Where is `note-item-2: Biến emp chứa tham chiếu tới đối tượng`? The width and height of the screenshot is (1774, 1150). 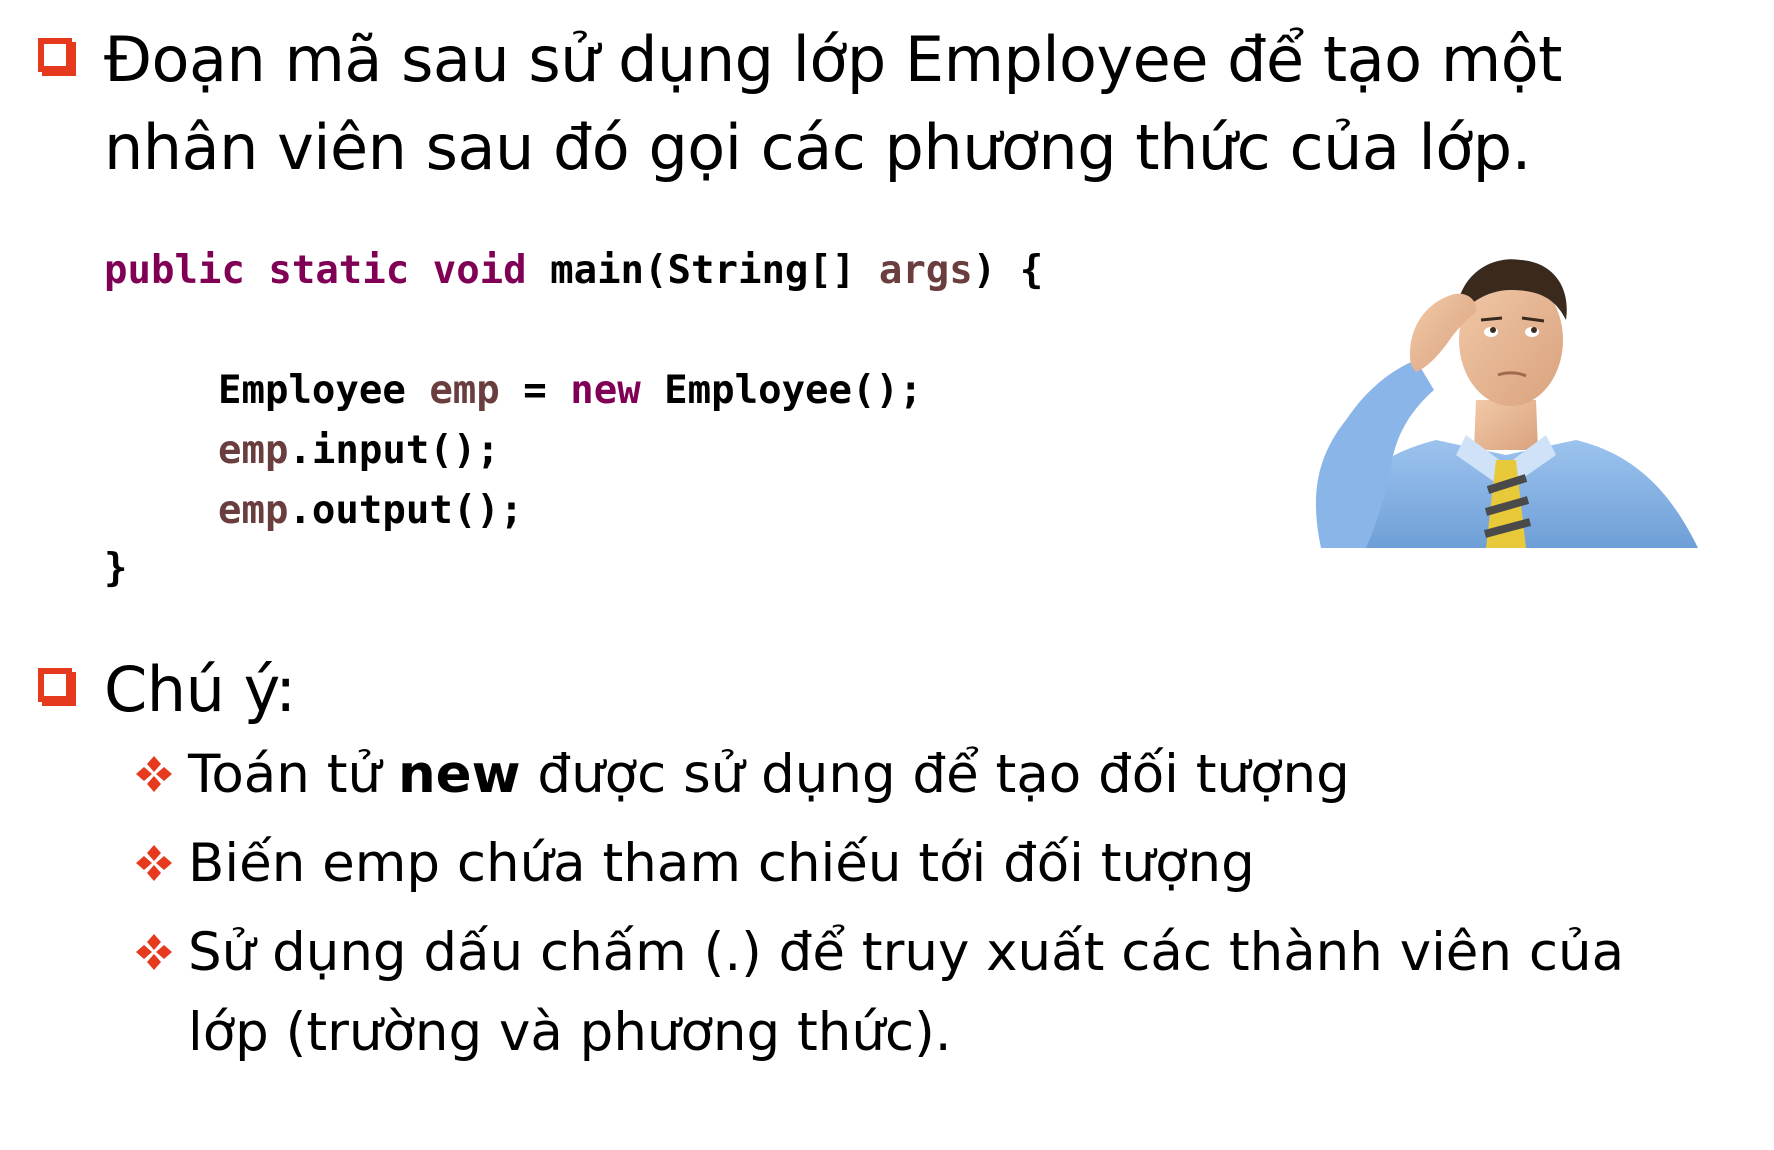 note-item-2: Biến emp chứa tham chiếu tới đối tượng is located at coordinates (721, 863).